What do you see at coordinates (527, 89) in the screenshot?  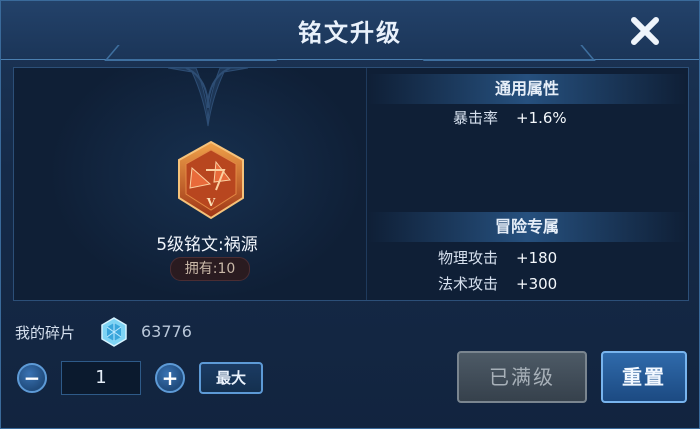 I see `general-attributes-header: 通用属性` at bounding box center [527, 89].